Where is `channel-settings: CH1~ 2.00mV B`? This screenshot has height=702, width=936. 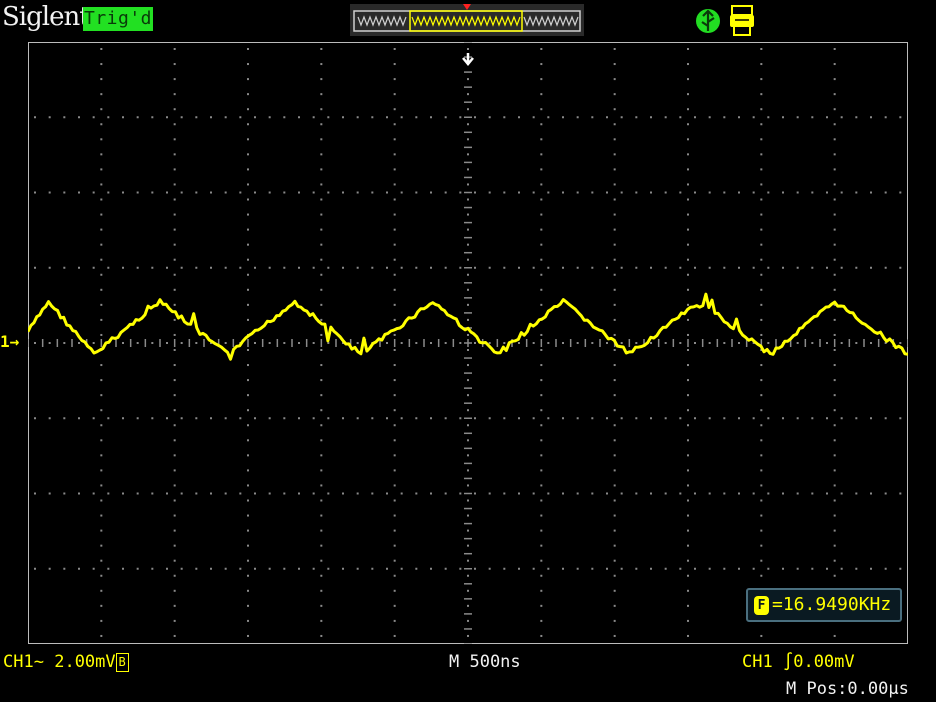 channel-settings: CH1~ 2.00mV B is located at coordinates (66, 662).